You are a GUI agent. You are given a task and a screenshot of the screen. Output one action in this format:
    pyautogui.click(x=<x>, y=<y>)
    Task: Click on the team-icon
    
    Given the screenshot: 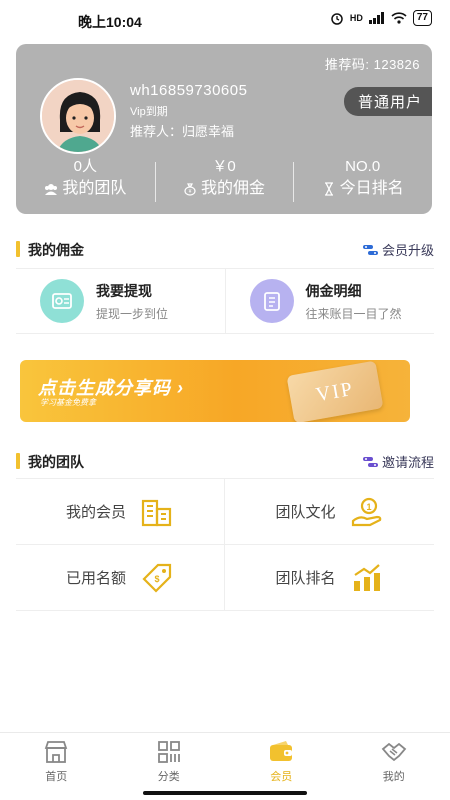 What is the action you would take?
    pyautogui.click(x=51, y=189)
    